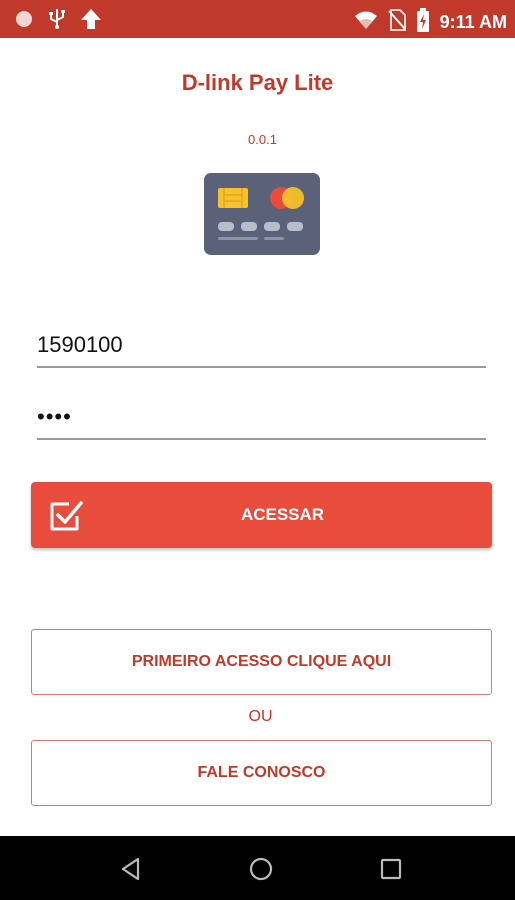  I want to click on wifi-icon, so click(366, 22).